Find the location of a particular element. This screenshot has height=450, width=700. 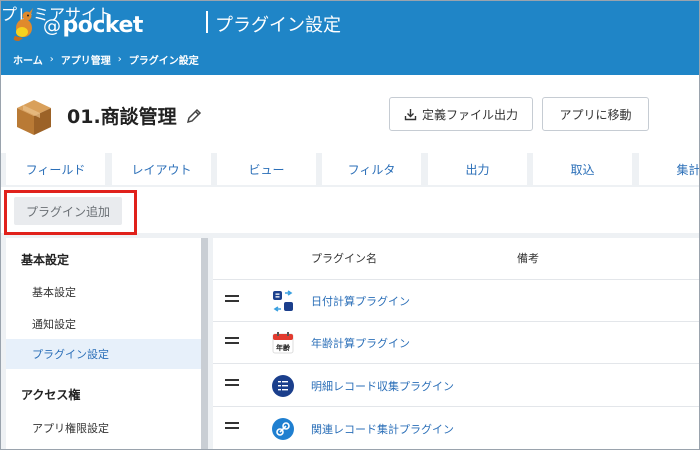

go-to-app-button: アプリに移動 is located at coordinates (595, 114).